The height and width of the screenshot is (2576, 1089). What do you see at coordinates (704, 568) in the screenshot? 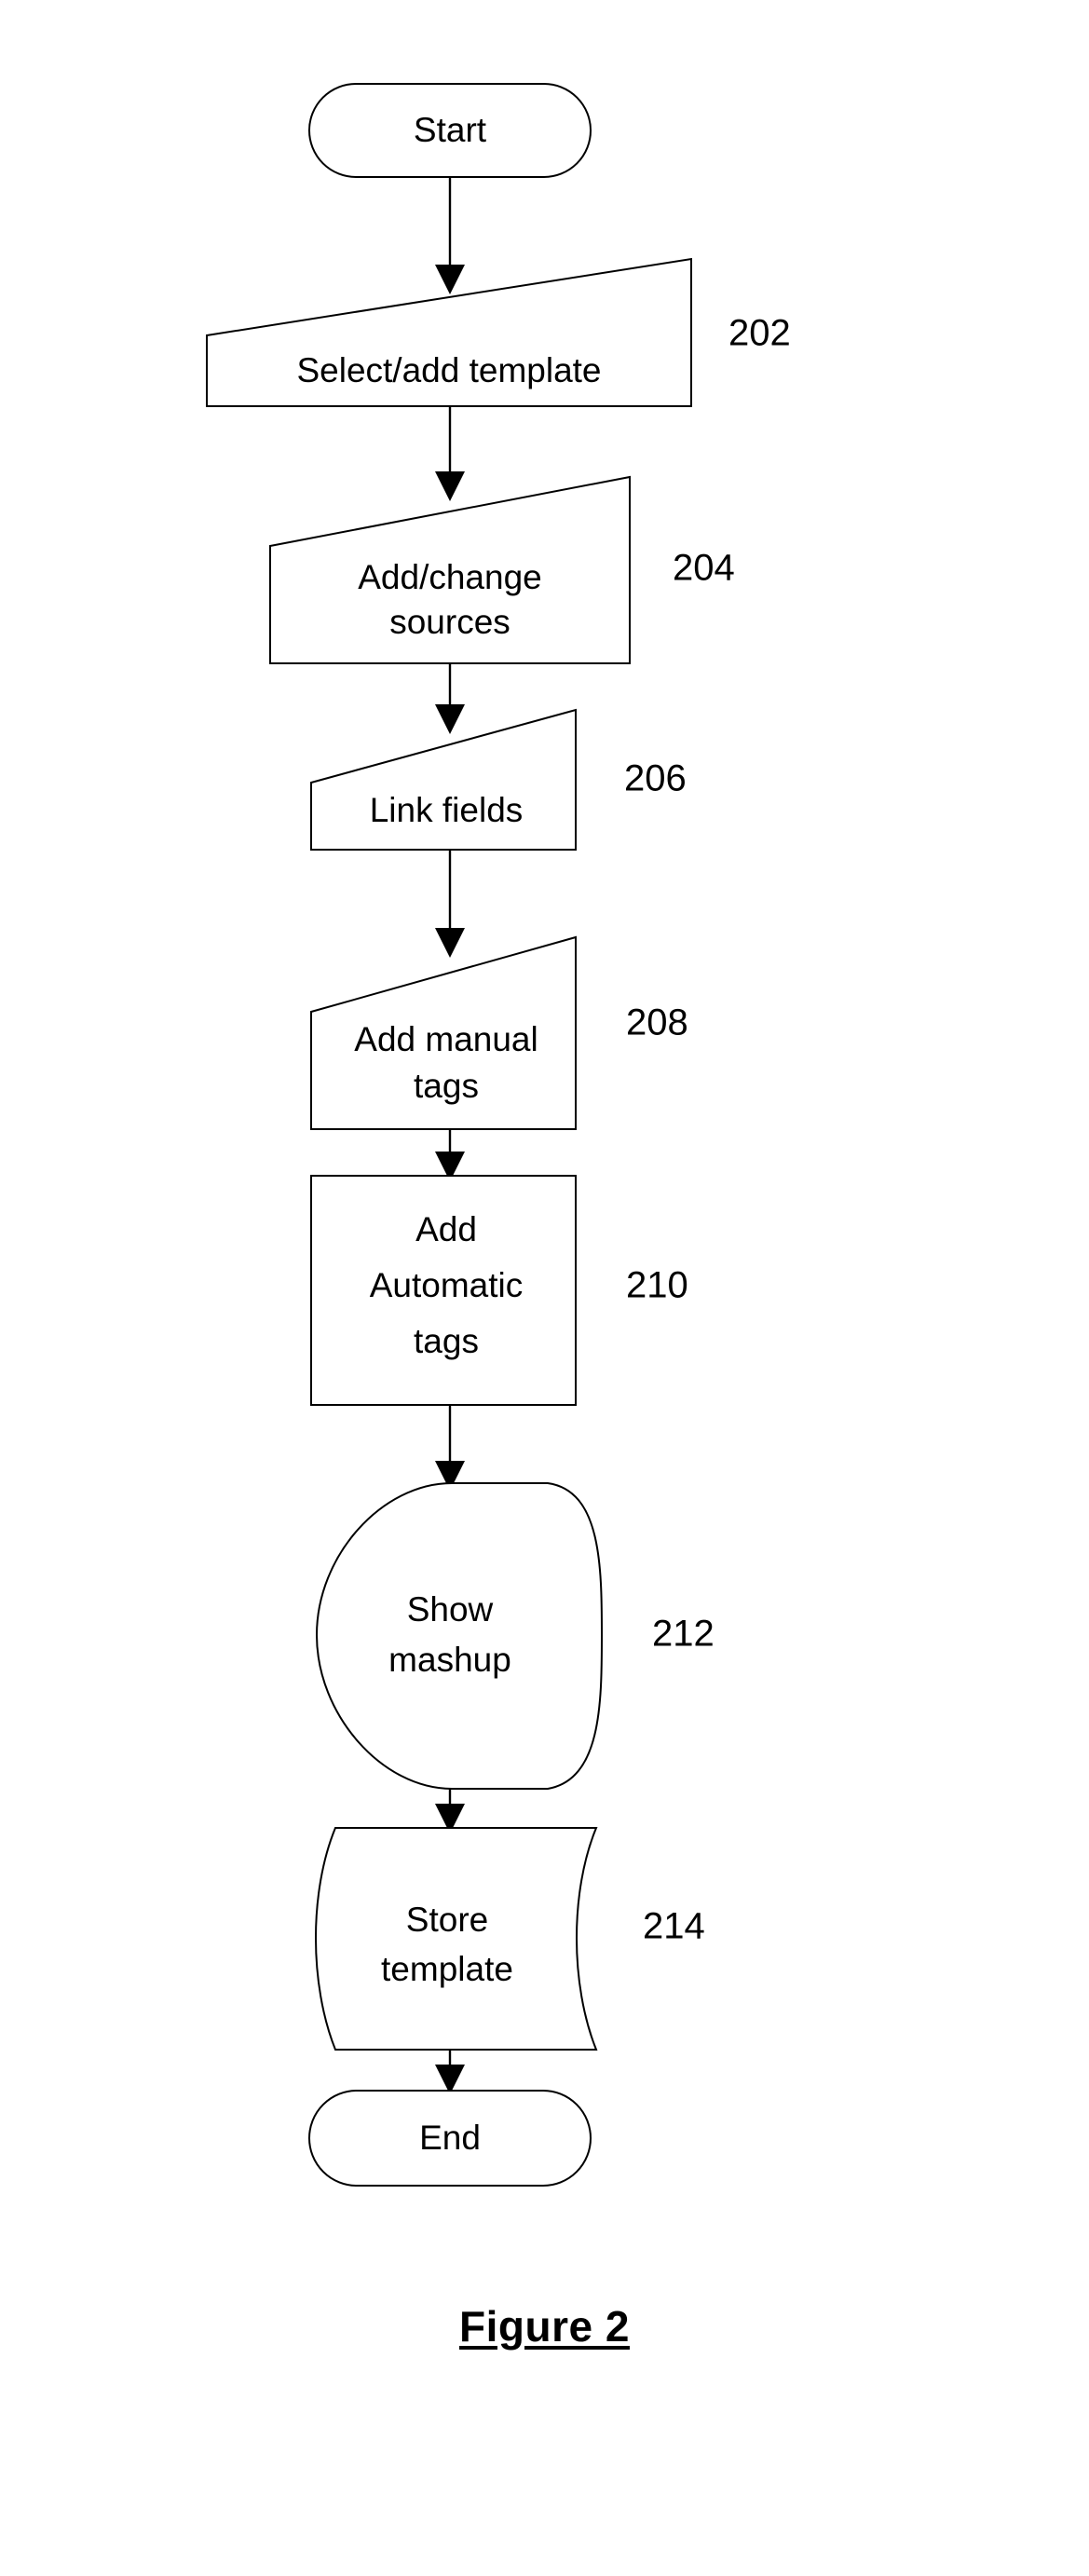
I see `reference-number-204: 204` at bounding box center [704, 568].